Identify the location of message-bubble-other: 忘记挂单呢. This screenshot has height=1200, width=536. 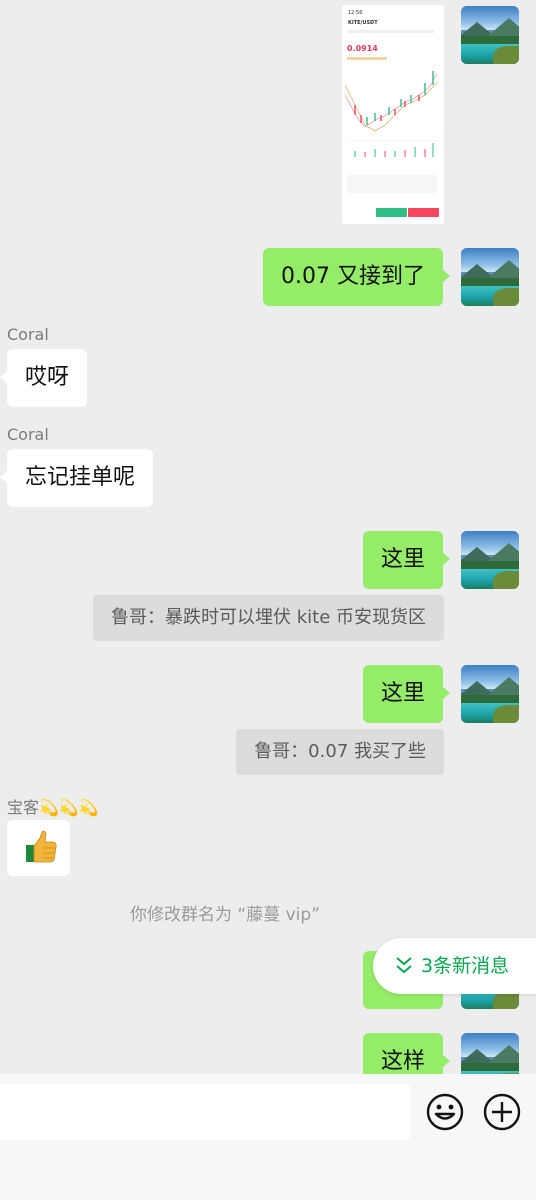
(77, 478).